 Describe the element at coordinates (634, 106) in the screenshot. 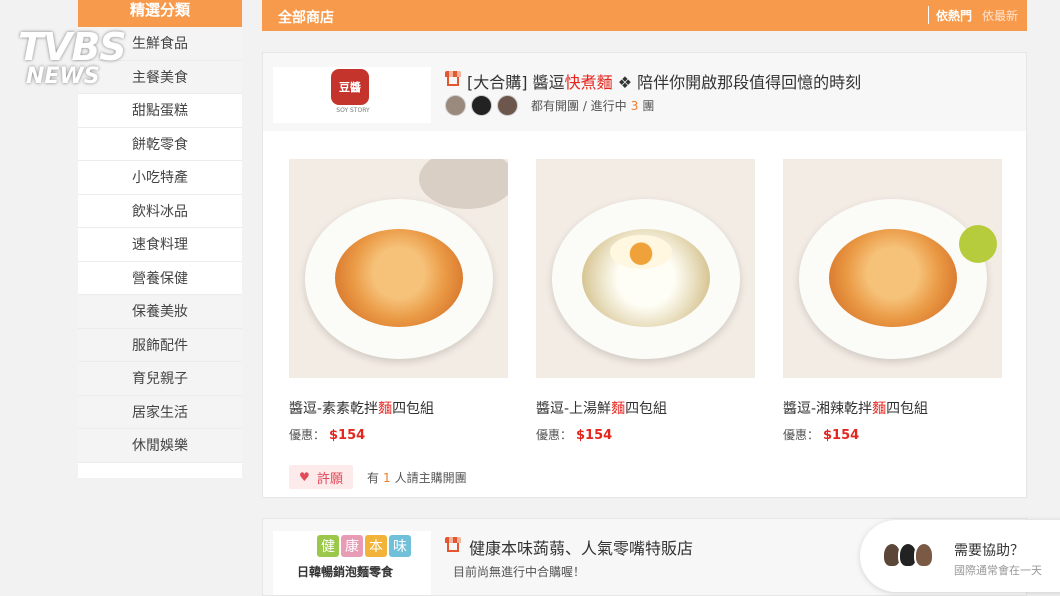

I see `active-group-count: 3` at that location.